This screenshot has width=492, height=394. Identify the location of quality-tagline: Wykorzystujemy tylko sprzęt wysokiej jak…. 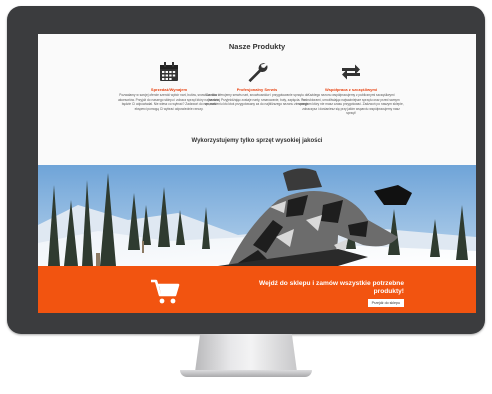
(257, 141).